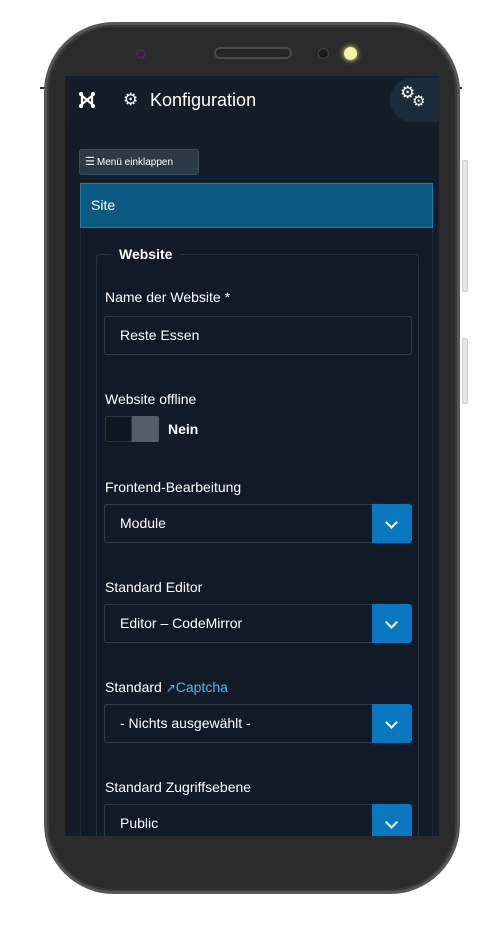 The image size is (500, 926). Describe the element at coordinates (323, 53) in the screenshot. I see `proximity-sensor` at that location.